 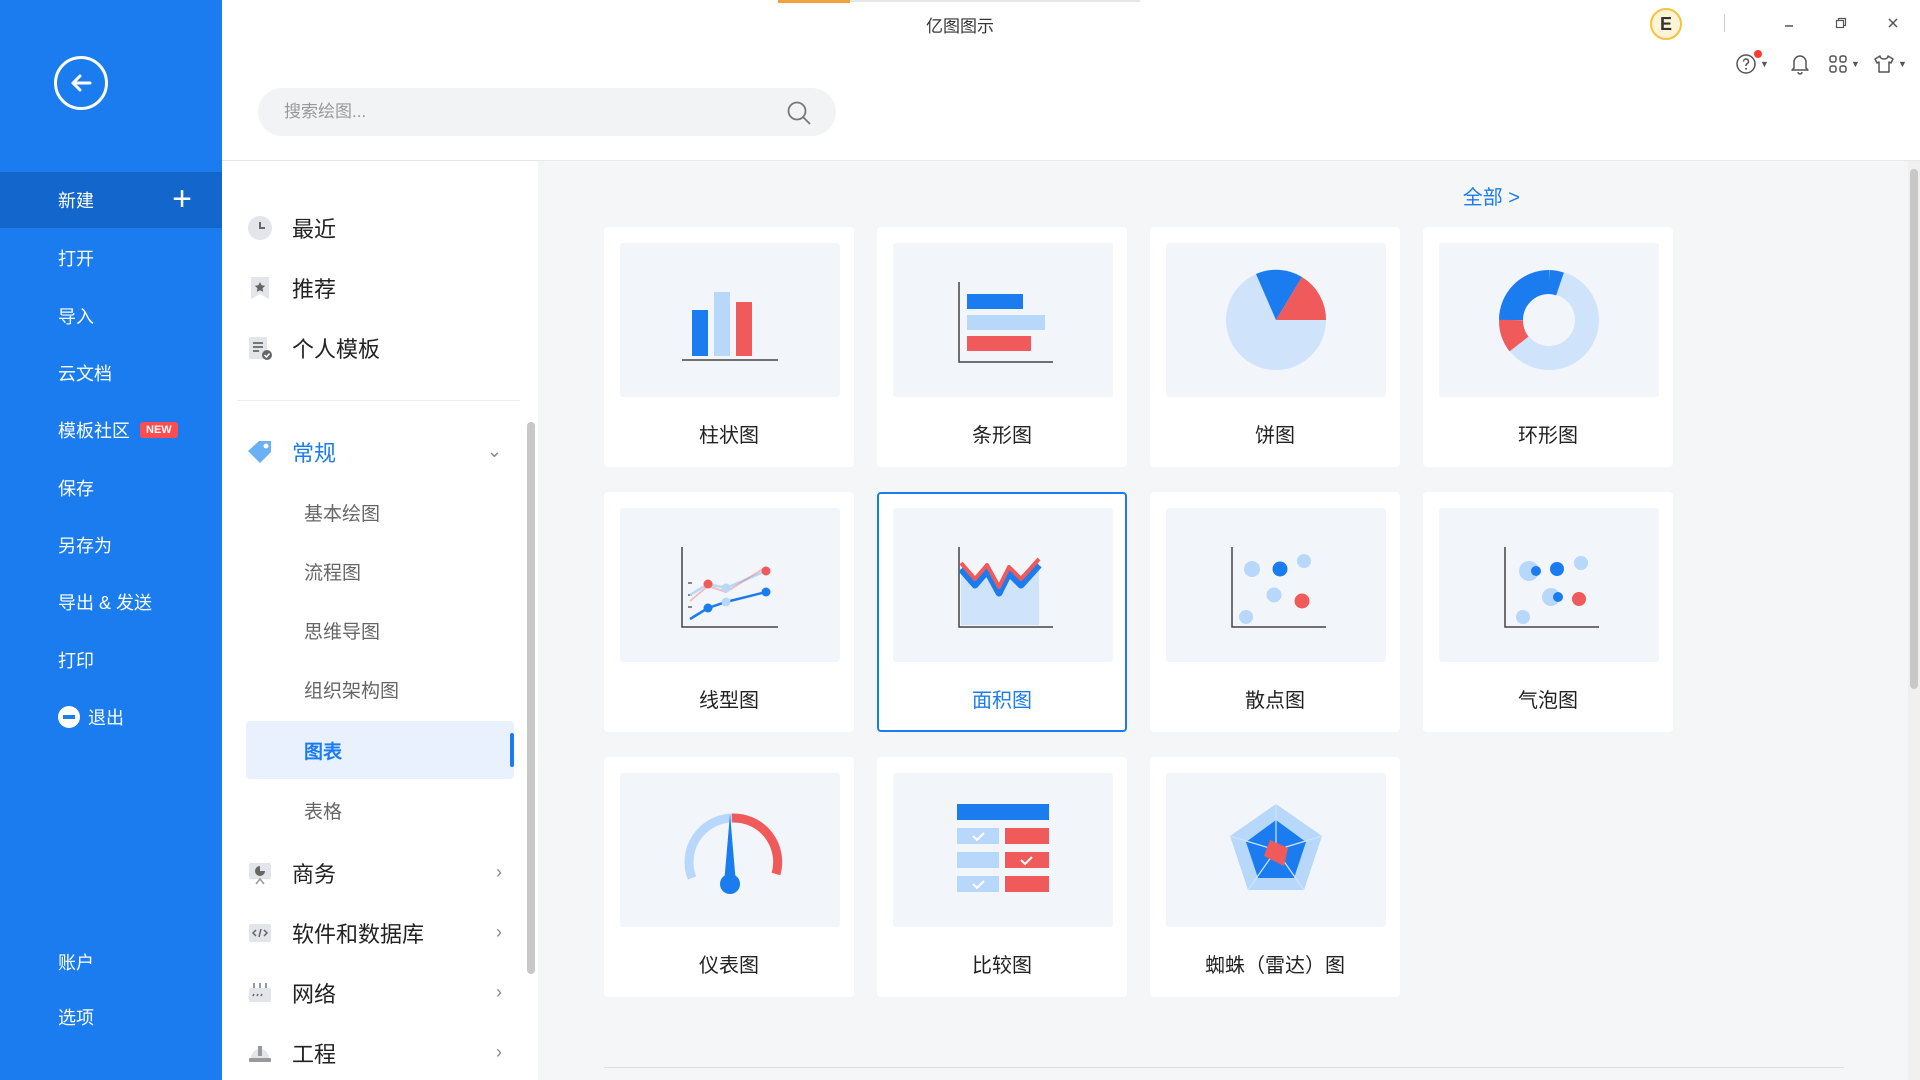 What do you see at coordinates (729, 587) in the screenshot?
I see `line-chart-icon` at bounding box center [729, 587].